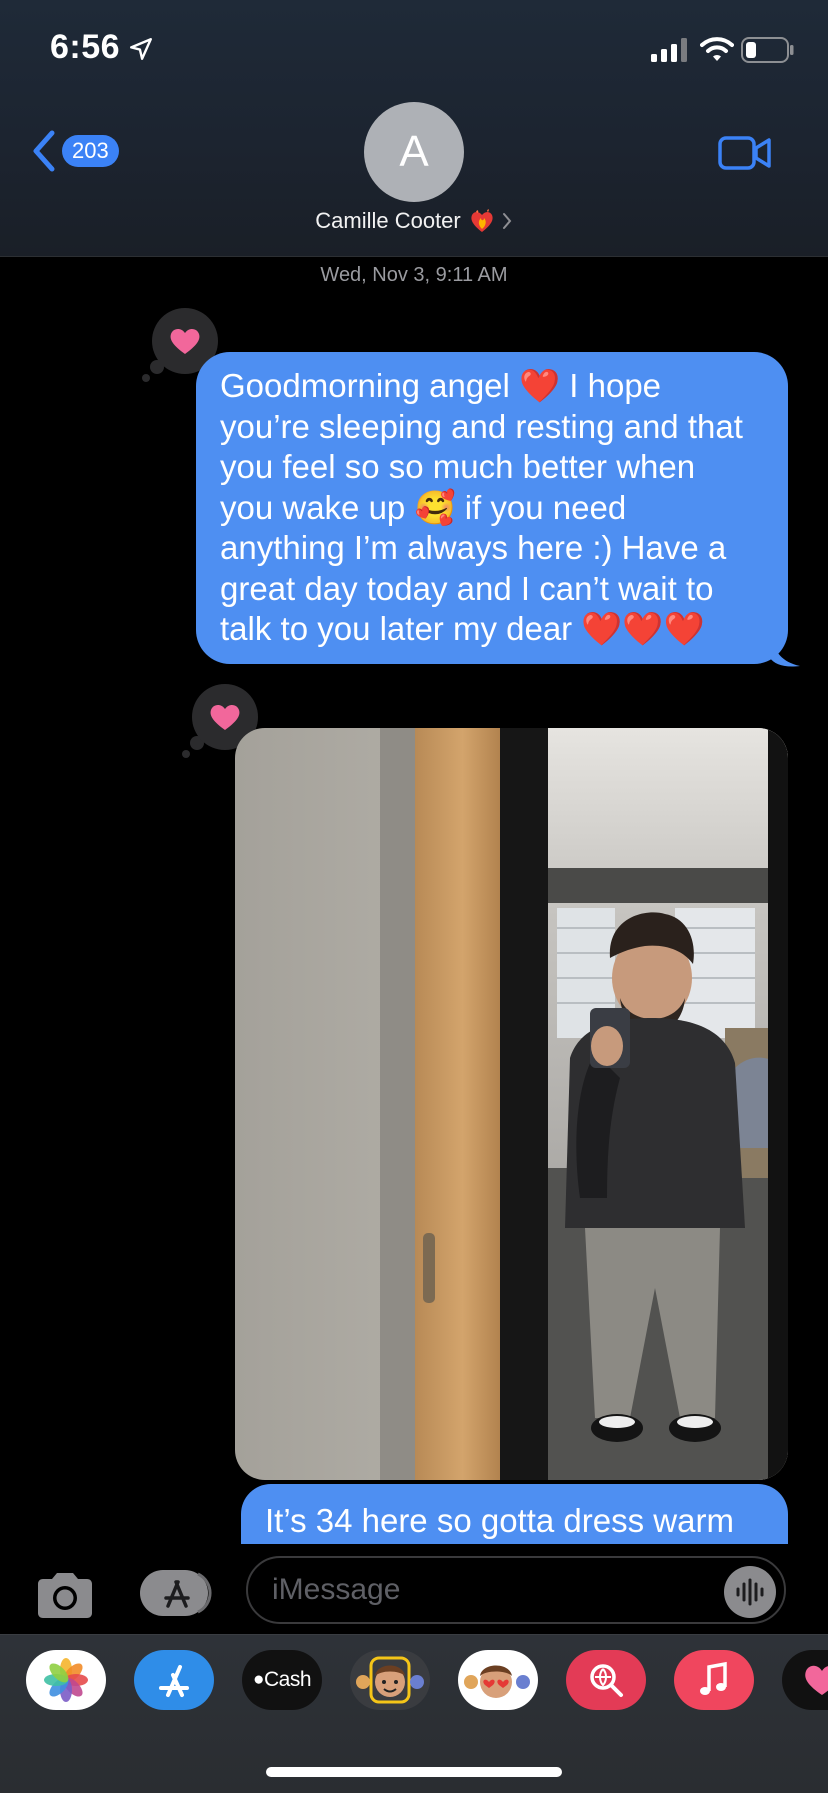 This screenshot has height=1793, width=828. I want to click on apple-cash-app-button: ● Cash, so click(282, 1680).